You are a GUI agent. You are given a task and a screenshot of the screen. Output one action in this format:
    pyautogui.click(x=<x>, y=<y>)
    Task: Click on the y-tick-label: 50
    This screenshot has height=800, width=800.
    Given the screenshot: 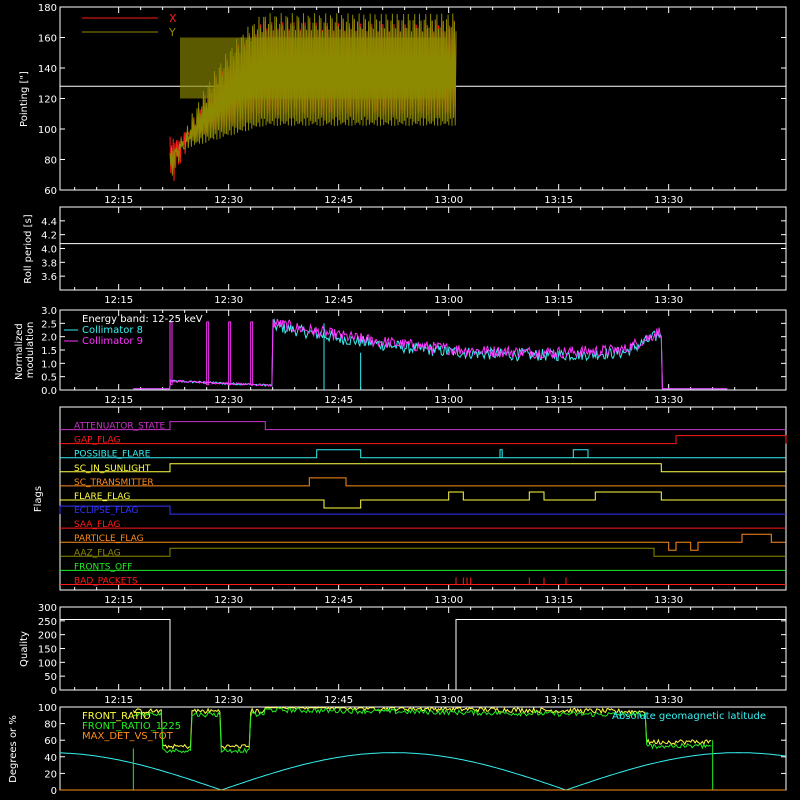 What is the action you would take?
    pyautogui.click(x=50, y=677)
    